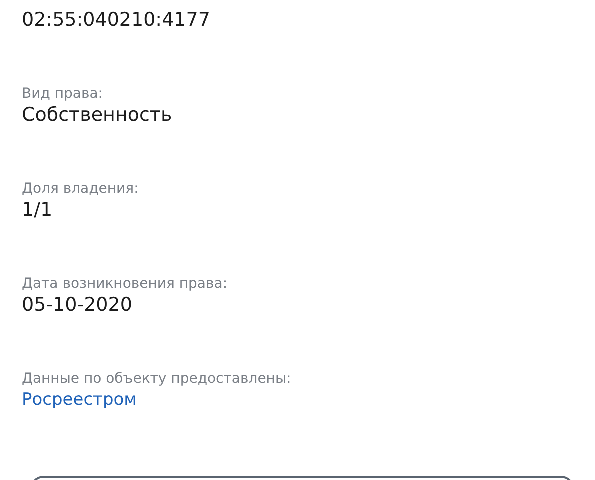 Image resolution: width=595 pixels, height=480 pixels. Describe the element at coordinates (157, 379) in the screenshot. I see `field-label: Данные по объекту предоставлены:` at that location.